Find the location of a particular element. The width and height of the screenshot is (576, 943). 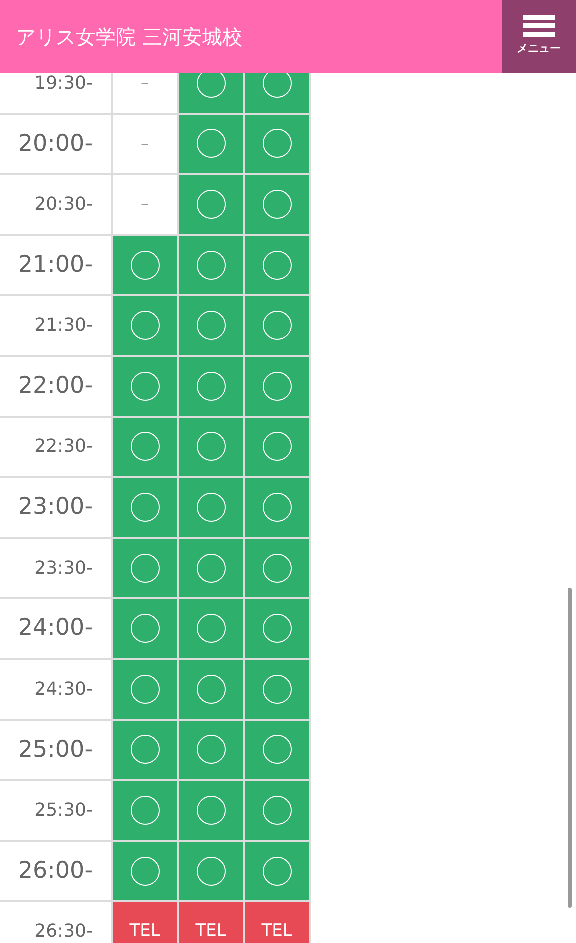

time-cell: 25:00- is located at coordinates (55, 750).